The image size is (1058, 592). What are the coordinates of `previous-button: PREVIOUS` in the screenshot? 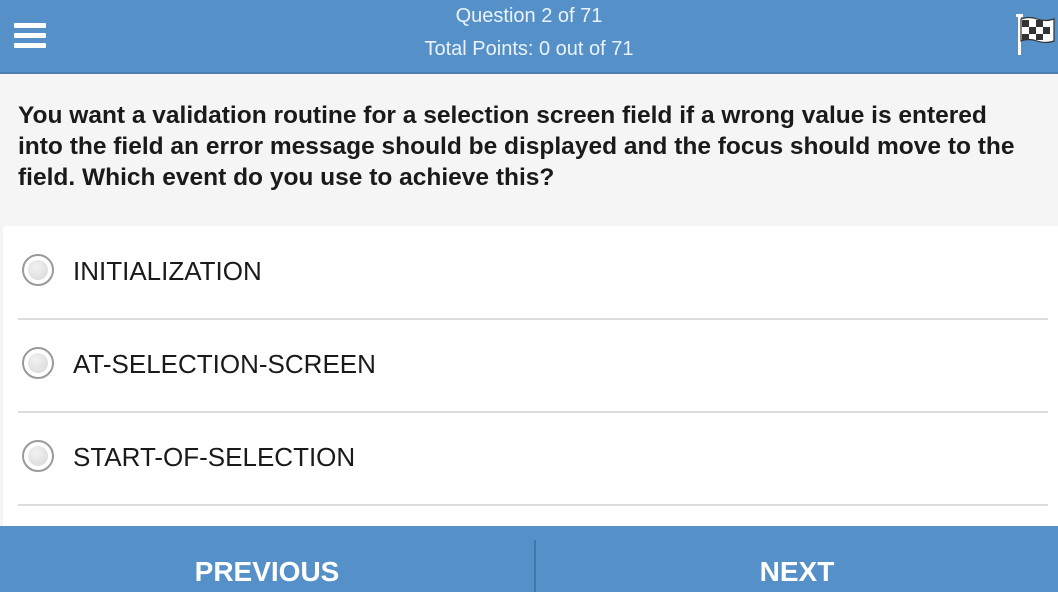 It's located at (267, 559).